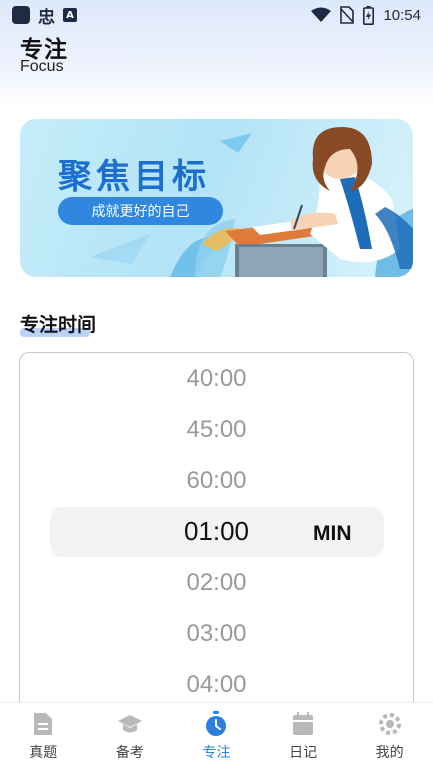 This screenshot has height=769, width=433. What do you see at coordinates (216, 430) in the screenshot?
I see `picker-option: 45:00` at bounding box center [216, 430].